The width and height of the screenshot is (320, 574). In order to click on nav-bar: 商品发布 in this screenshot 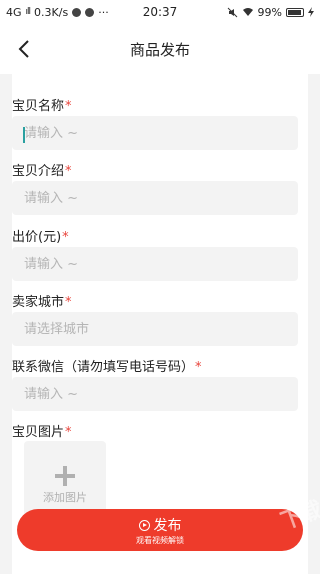, I will do `click(160, 49)`.